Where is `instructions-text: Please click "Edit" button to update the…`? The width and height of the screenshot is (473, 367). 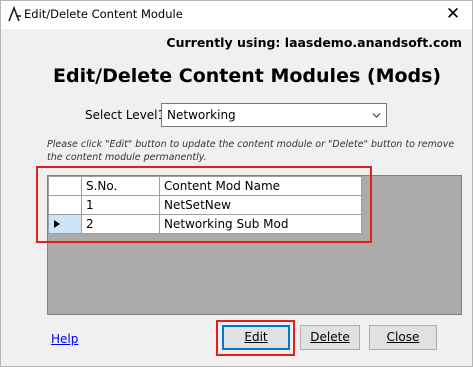 instructions-text: Please click "Edit" button to update the… is located at coordinates (251, 151).